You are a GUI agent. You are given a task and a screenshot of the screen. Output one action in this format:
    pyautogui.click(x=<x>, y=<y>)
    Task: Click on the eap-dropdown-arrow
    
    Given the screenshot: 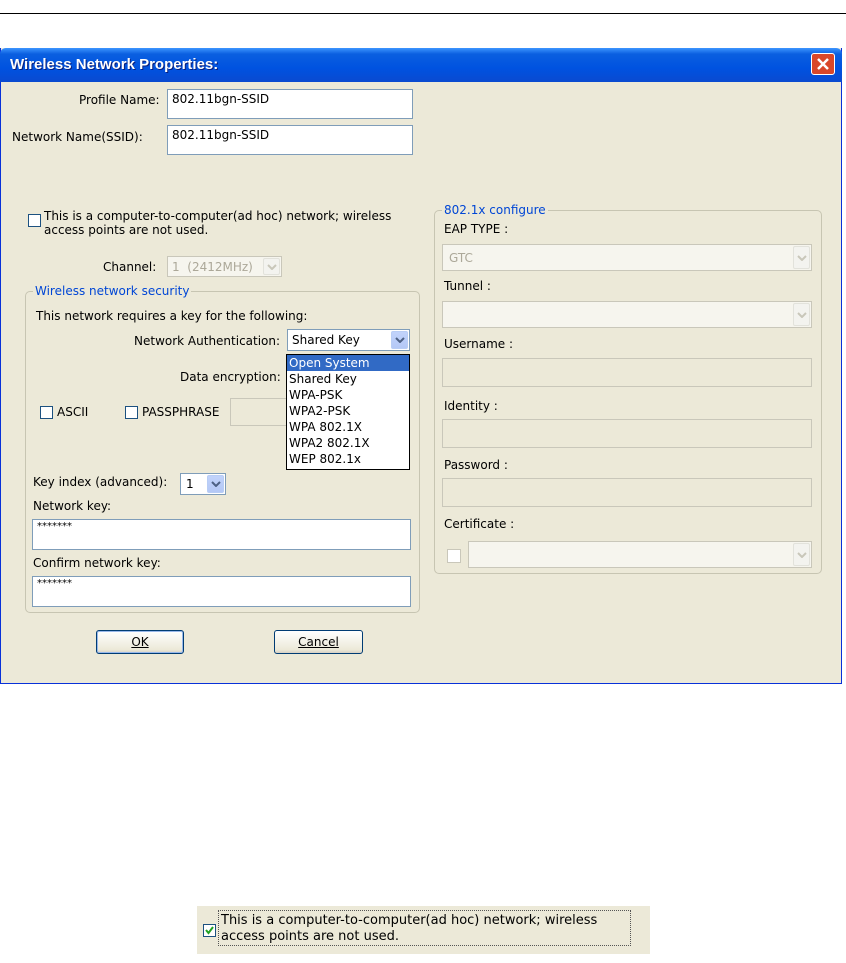 What is the action you would take?
    pyautogui.click(x=801, y=257)
    